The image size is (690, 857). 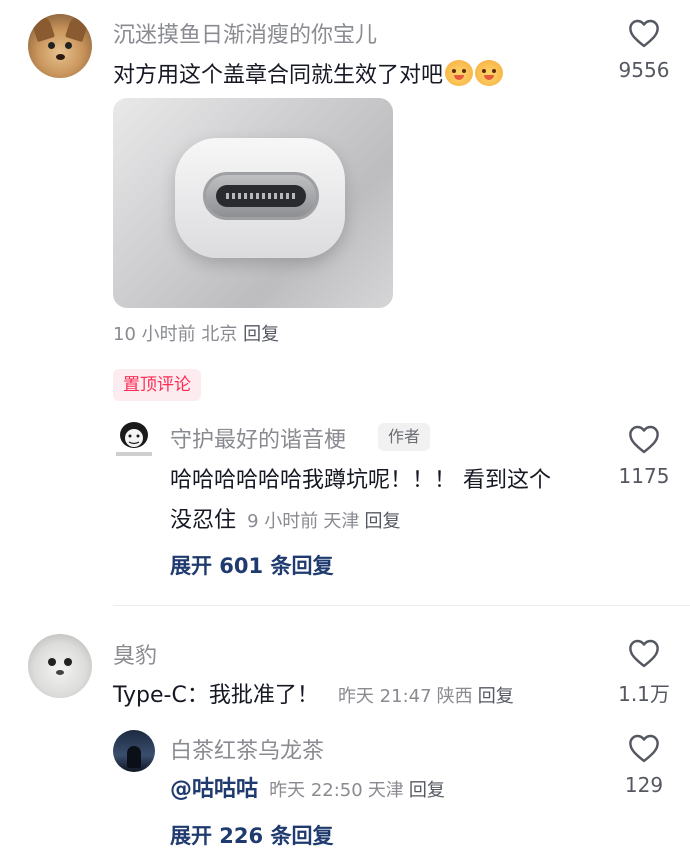 I want to click on comment-meta: 10 小时前 北京 回复, so click(x=196, y=333).